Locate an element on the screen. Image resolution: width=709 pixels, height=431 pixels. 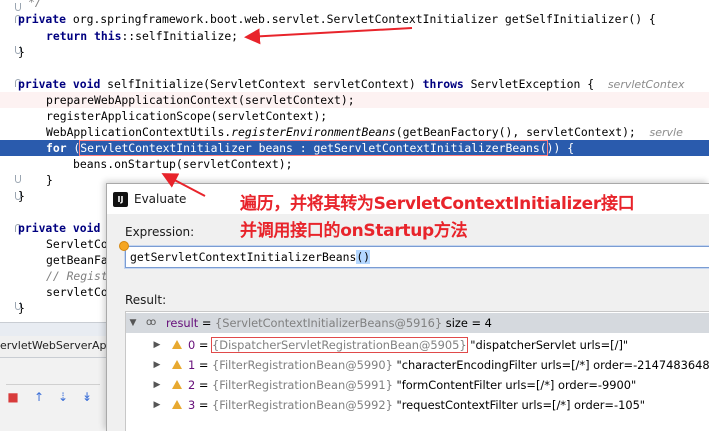
watch-result-icon: oo is located at coordinates (151, 322).